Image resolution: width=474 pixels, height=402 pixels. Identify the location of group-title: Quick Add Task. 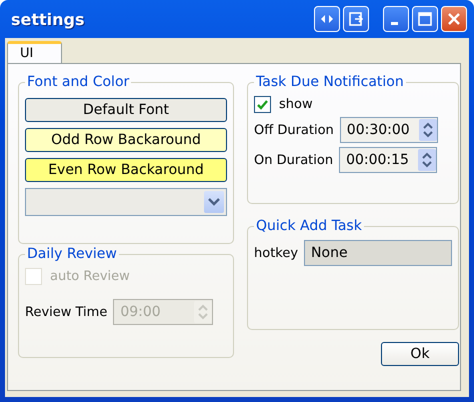
(309, 226).